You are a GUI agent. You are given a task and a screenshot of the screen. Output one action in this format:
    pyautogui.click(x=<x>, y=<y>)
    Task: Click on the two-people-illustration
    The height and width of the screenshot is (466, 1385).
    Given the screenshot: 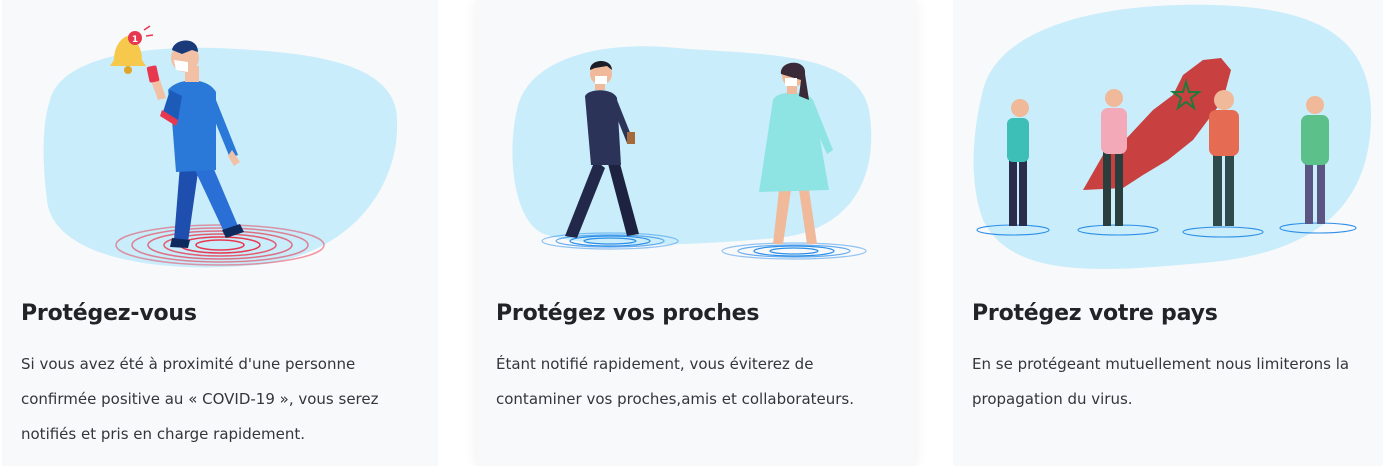 What is the action you would take?
    pyautogui.click(x=692, y=153)
    